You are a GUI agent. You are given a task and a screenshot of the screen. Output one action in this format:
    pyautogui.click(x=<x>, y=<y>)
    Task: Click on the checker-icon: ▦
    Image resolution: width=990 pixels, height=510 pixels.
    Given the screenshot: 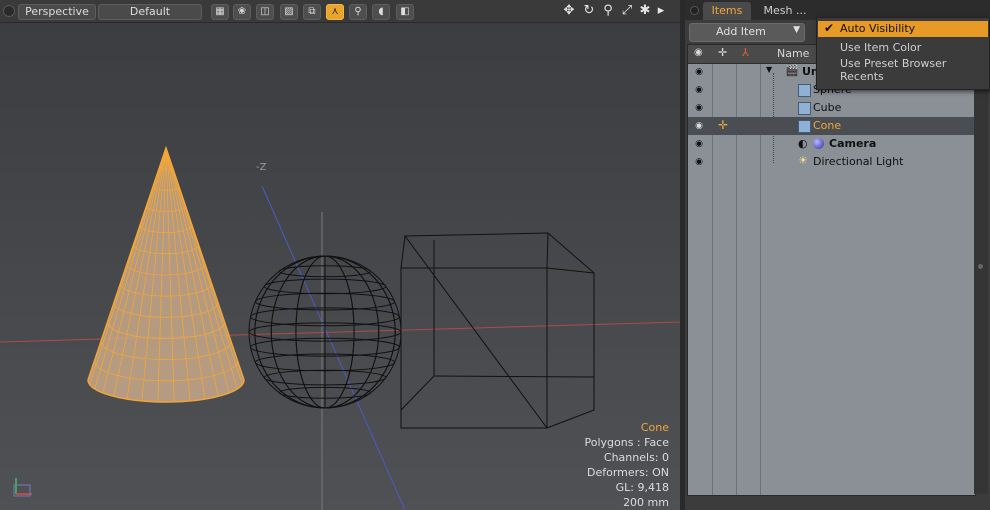 What is the action you would take?
    pyautogui.click(x=220, y=12)
    